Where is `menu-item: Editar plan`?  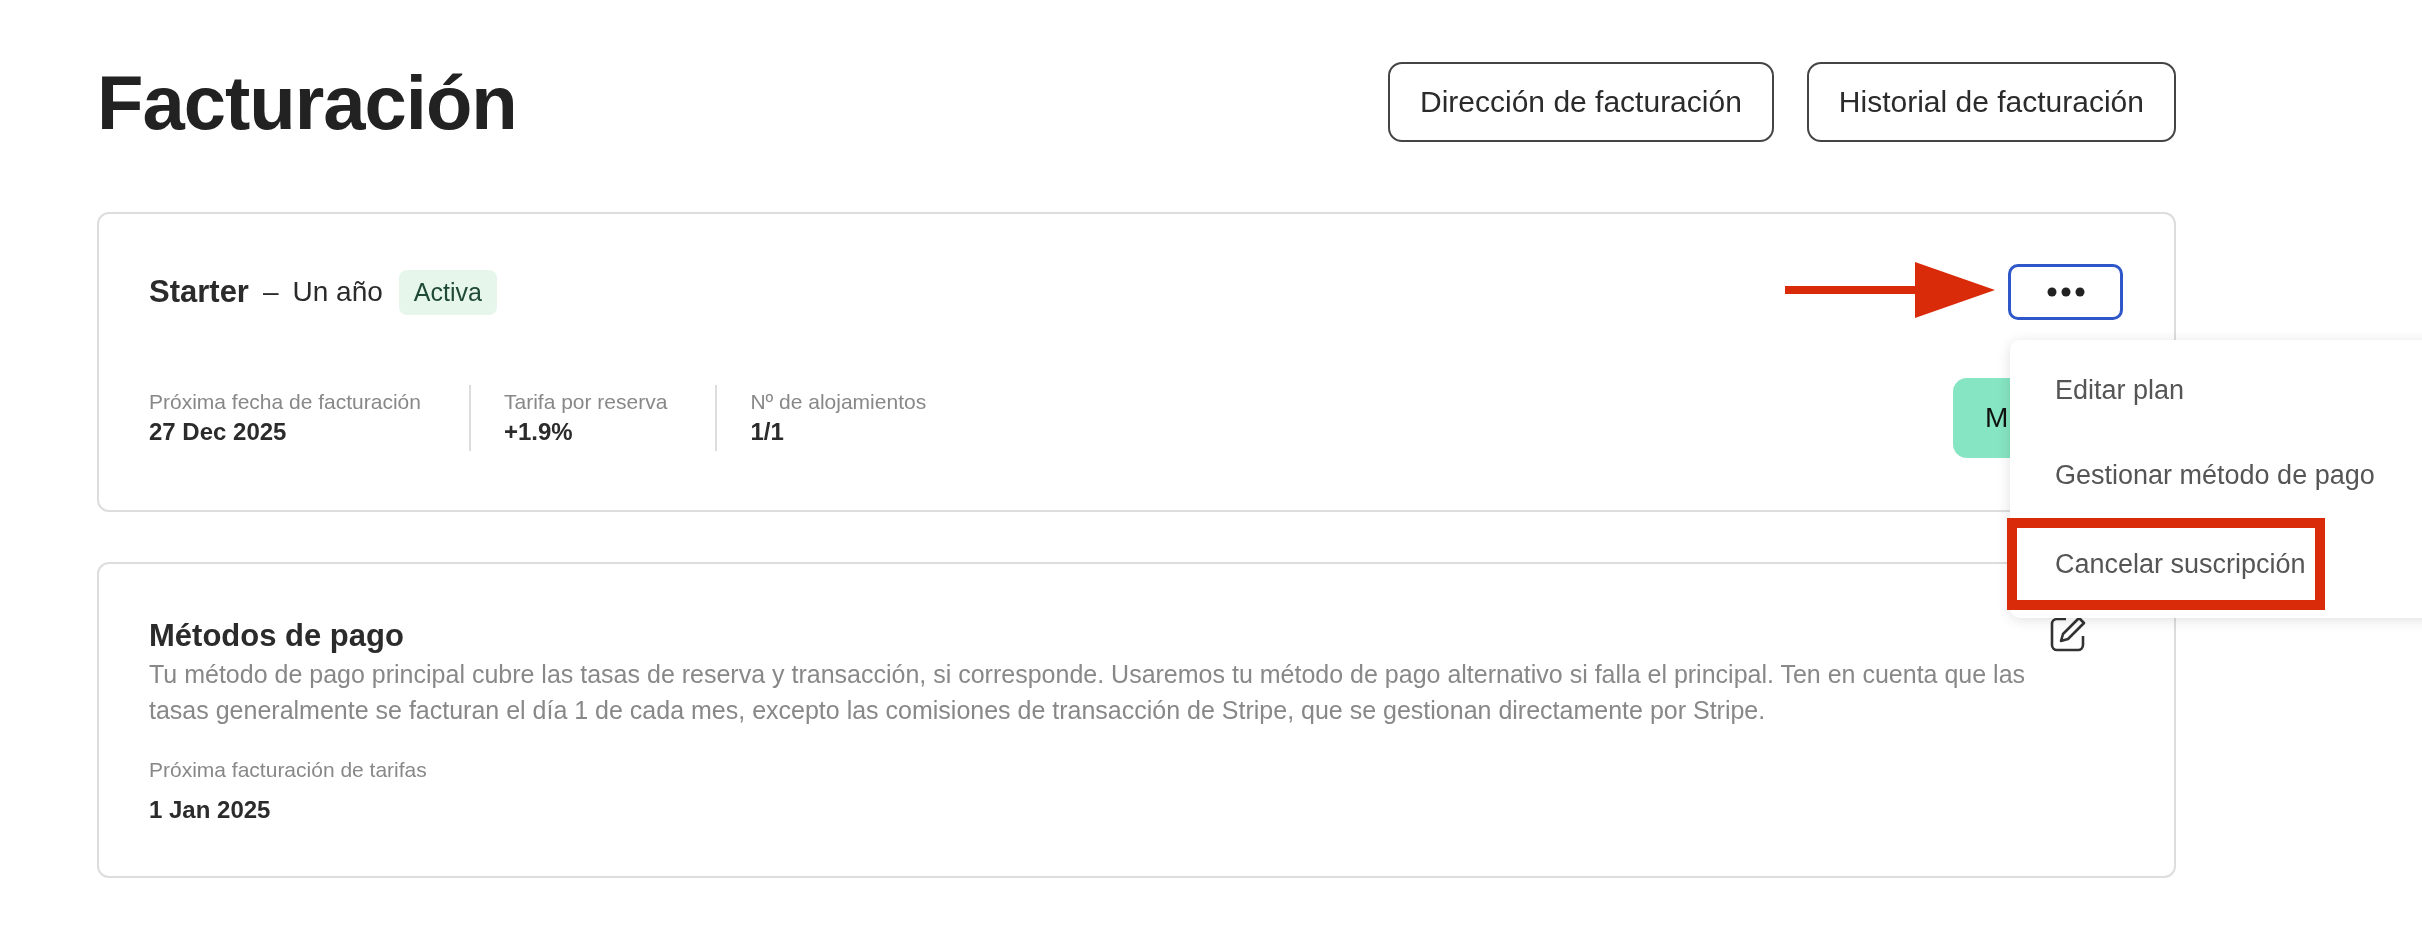 menu-item: Editar plan is located at coordinates (2216, 390).